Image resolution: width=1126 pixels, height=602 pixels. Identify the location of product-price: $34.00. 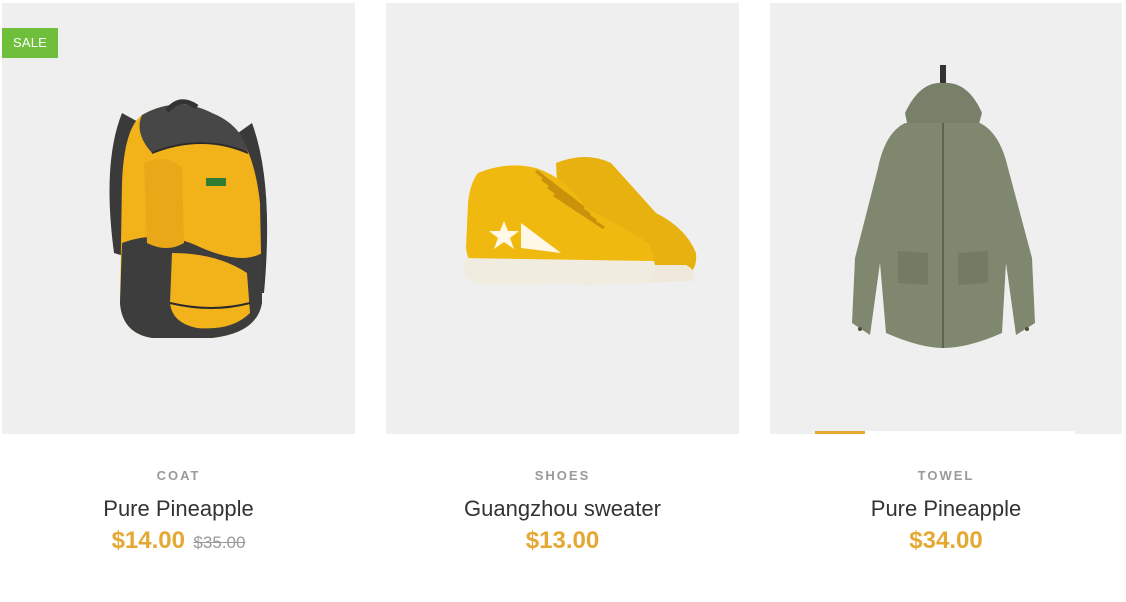
(946, 540).